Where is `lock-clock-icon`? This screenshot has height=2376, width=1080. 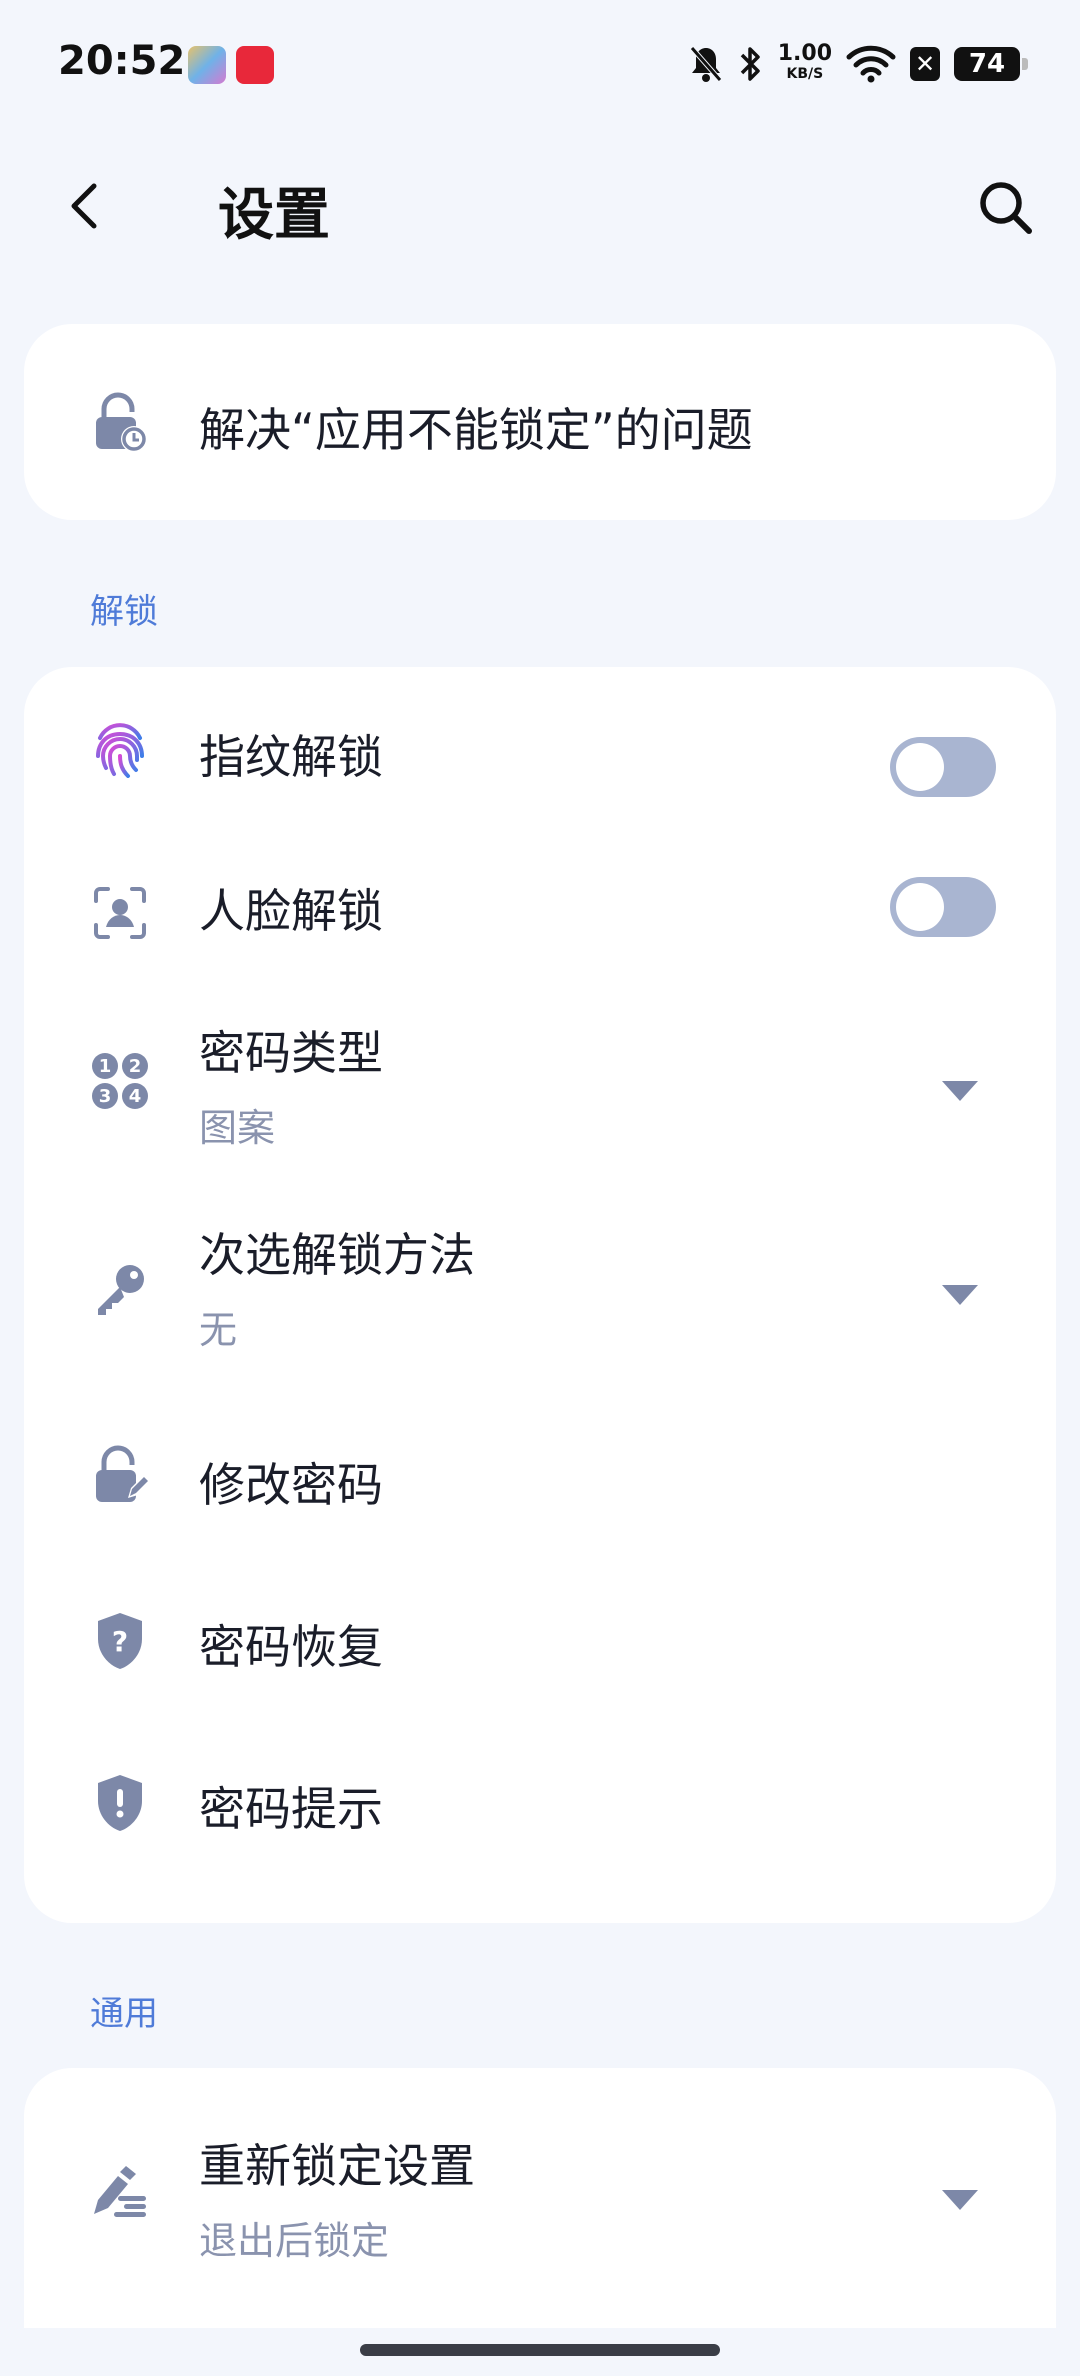 lock-clock-icon is located at coordinates (120, 422).